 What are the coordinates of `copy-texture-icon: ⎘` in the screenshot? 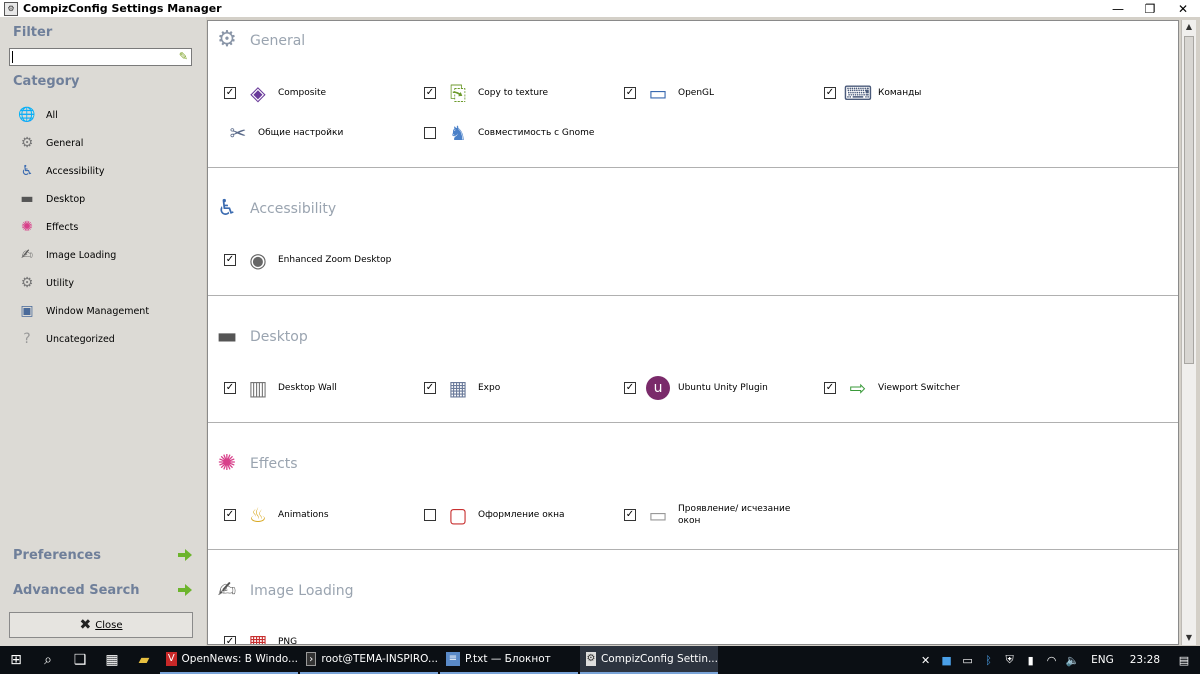 It's located at (458, 93).